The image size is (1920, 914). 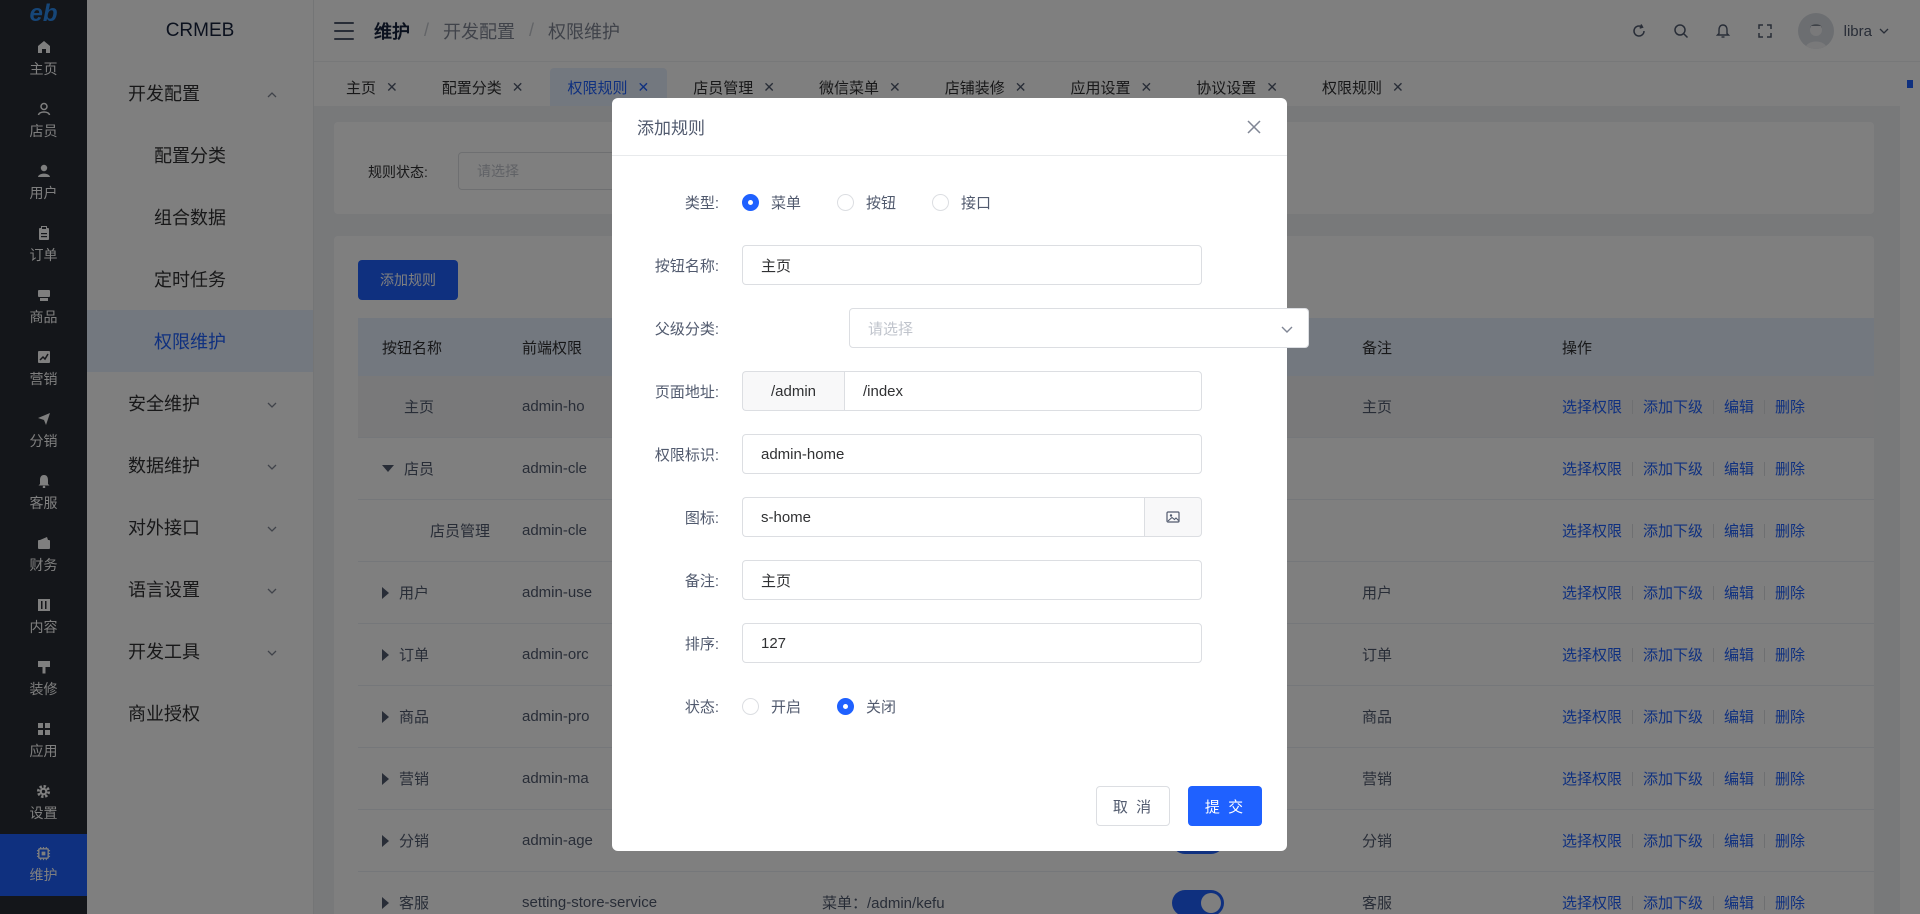 I want to click on page-path-input: /index, so click(x=1023, y=391).